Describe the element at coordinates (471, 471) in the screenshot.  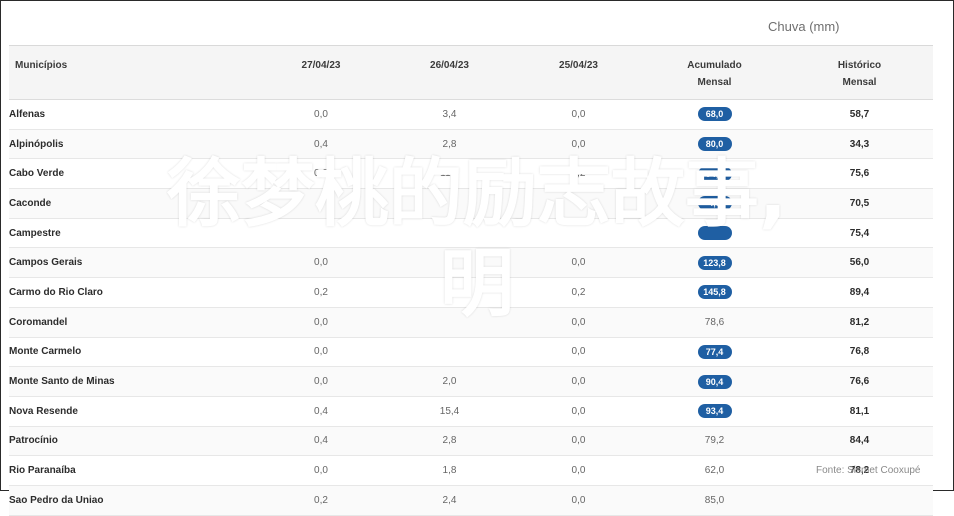
I see `table-row: Rio Paranaíba 0,0 1,8 0,0 62,0 78,2` at that location.